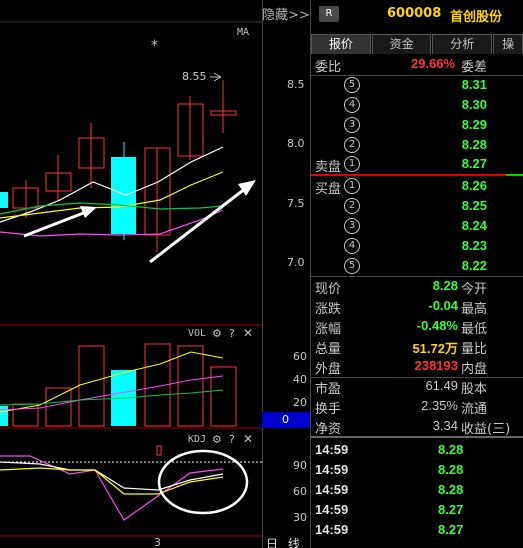 Image resolution: width=523 pixels, height=548 pixels. What do you see at coordinates (436, 365) in the screenshot?
I see `stat-value: 238193` at bounding box center [436, 365].